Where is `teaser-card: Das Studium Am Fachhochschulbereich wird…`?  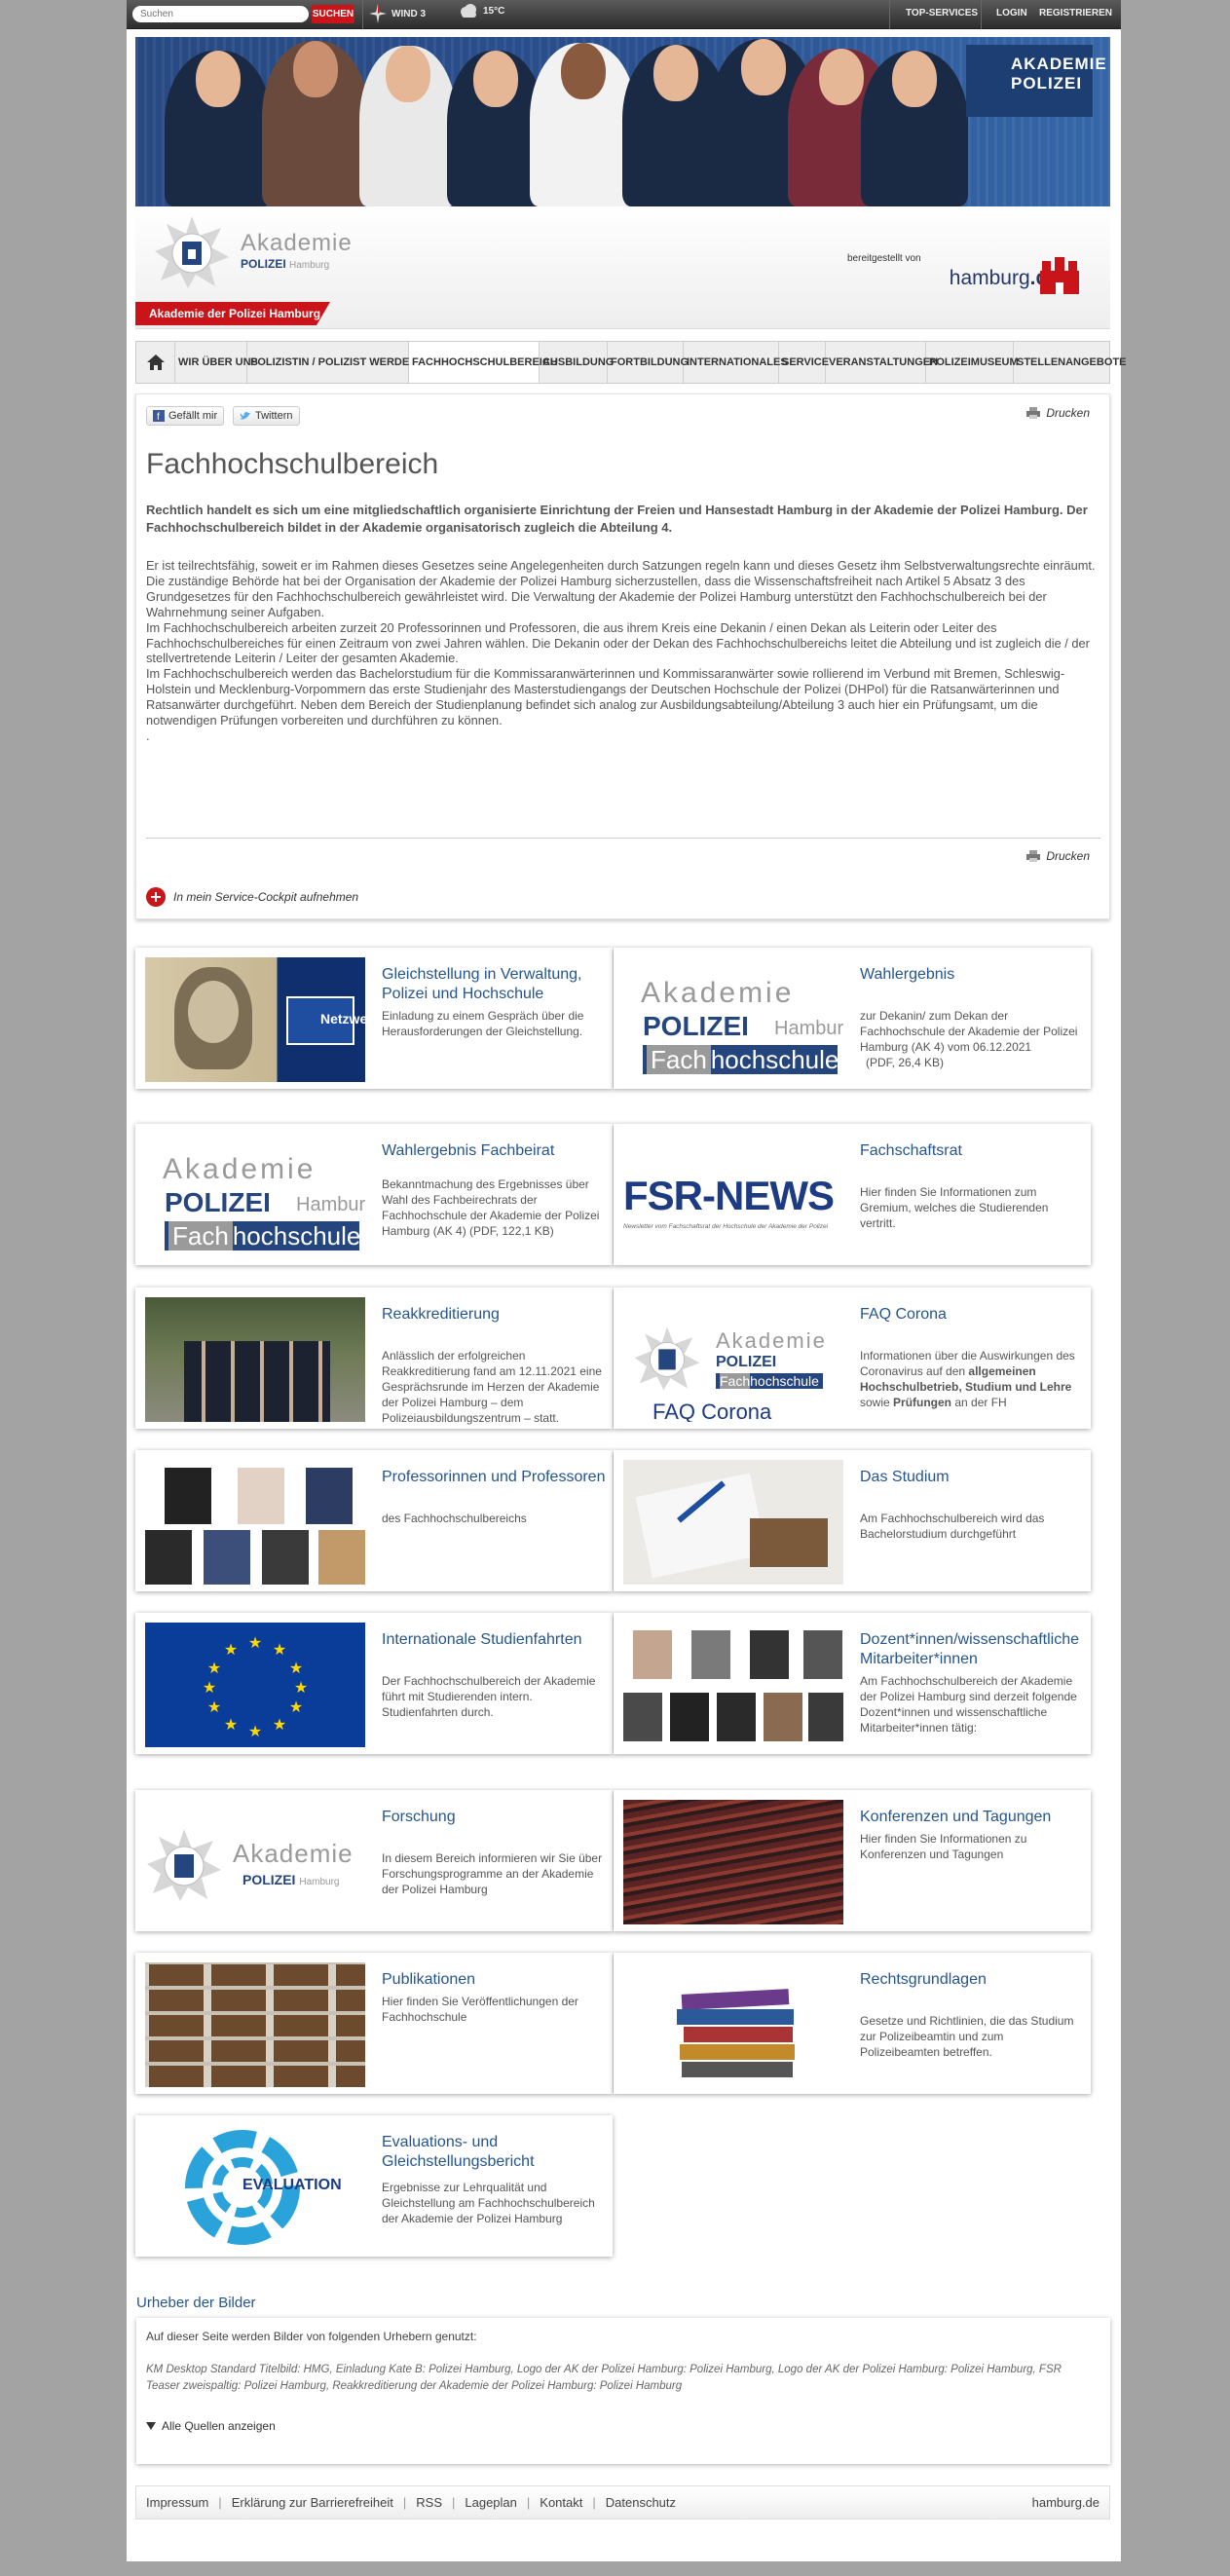
teaser-card: Das Studium Am Fachhochschulbereich wird… is located at coordinates (852, 1520).